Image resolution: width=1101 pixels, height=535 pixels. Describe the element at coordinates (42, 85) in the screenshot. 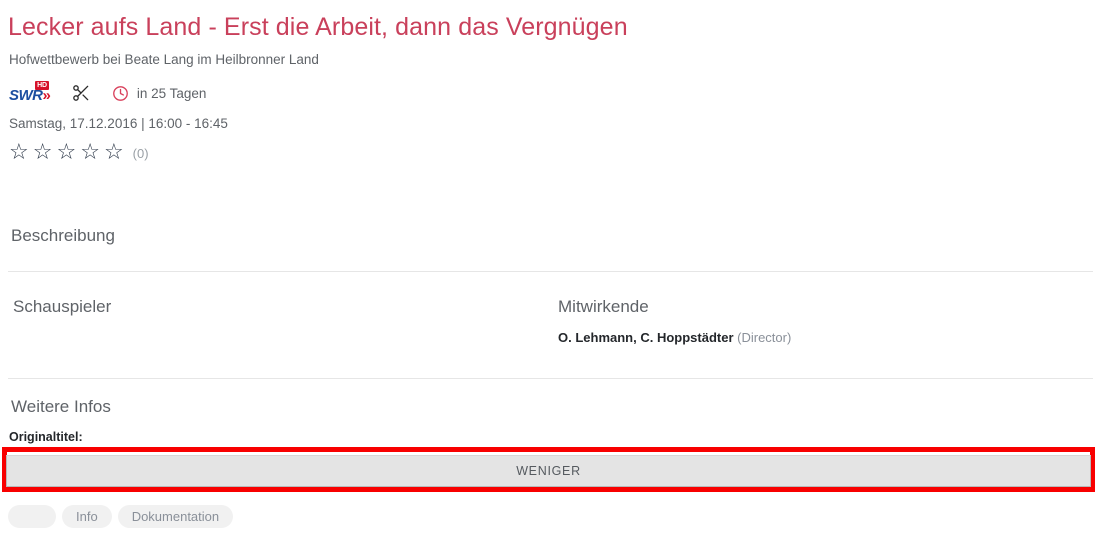

I see `hd-badge: HD` at that location.